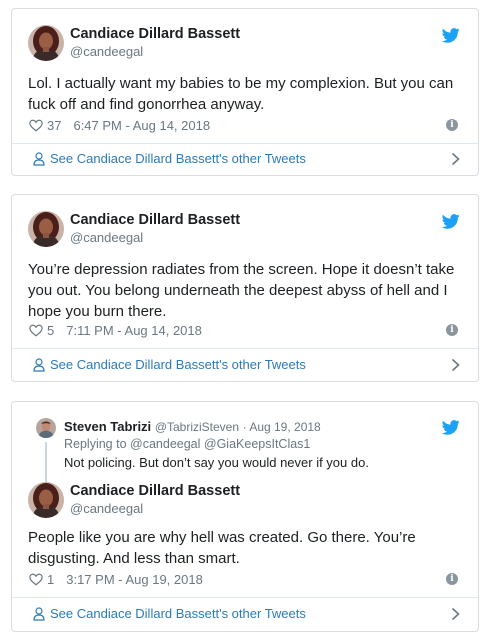 Image resolution: width=489 pixels, height=640 pixels. What do you see at coordinates (134, 330) in the screenshot?
I see `tweet-timestamp: 7:11 PM - Aug 14, 2018` at bounding box center [134, 330].